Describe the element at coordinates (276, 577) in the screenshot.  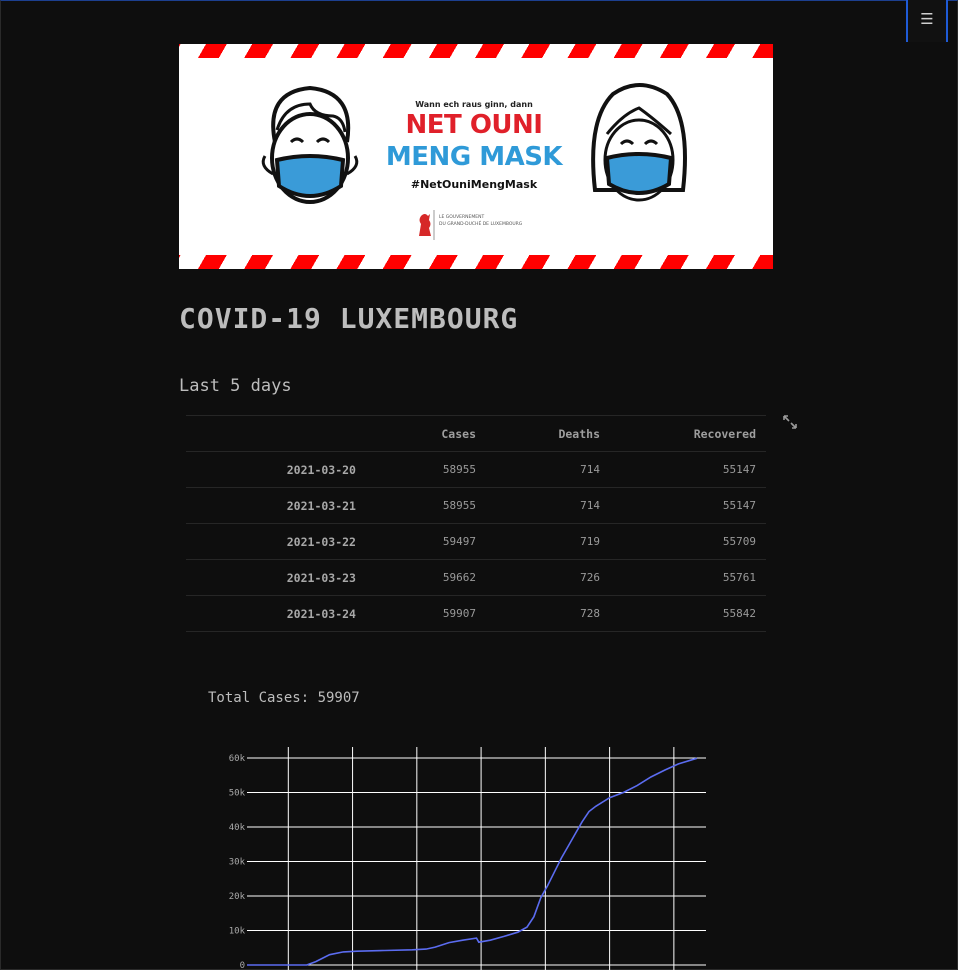
I see `row-date: 2021-03-23` at that location.